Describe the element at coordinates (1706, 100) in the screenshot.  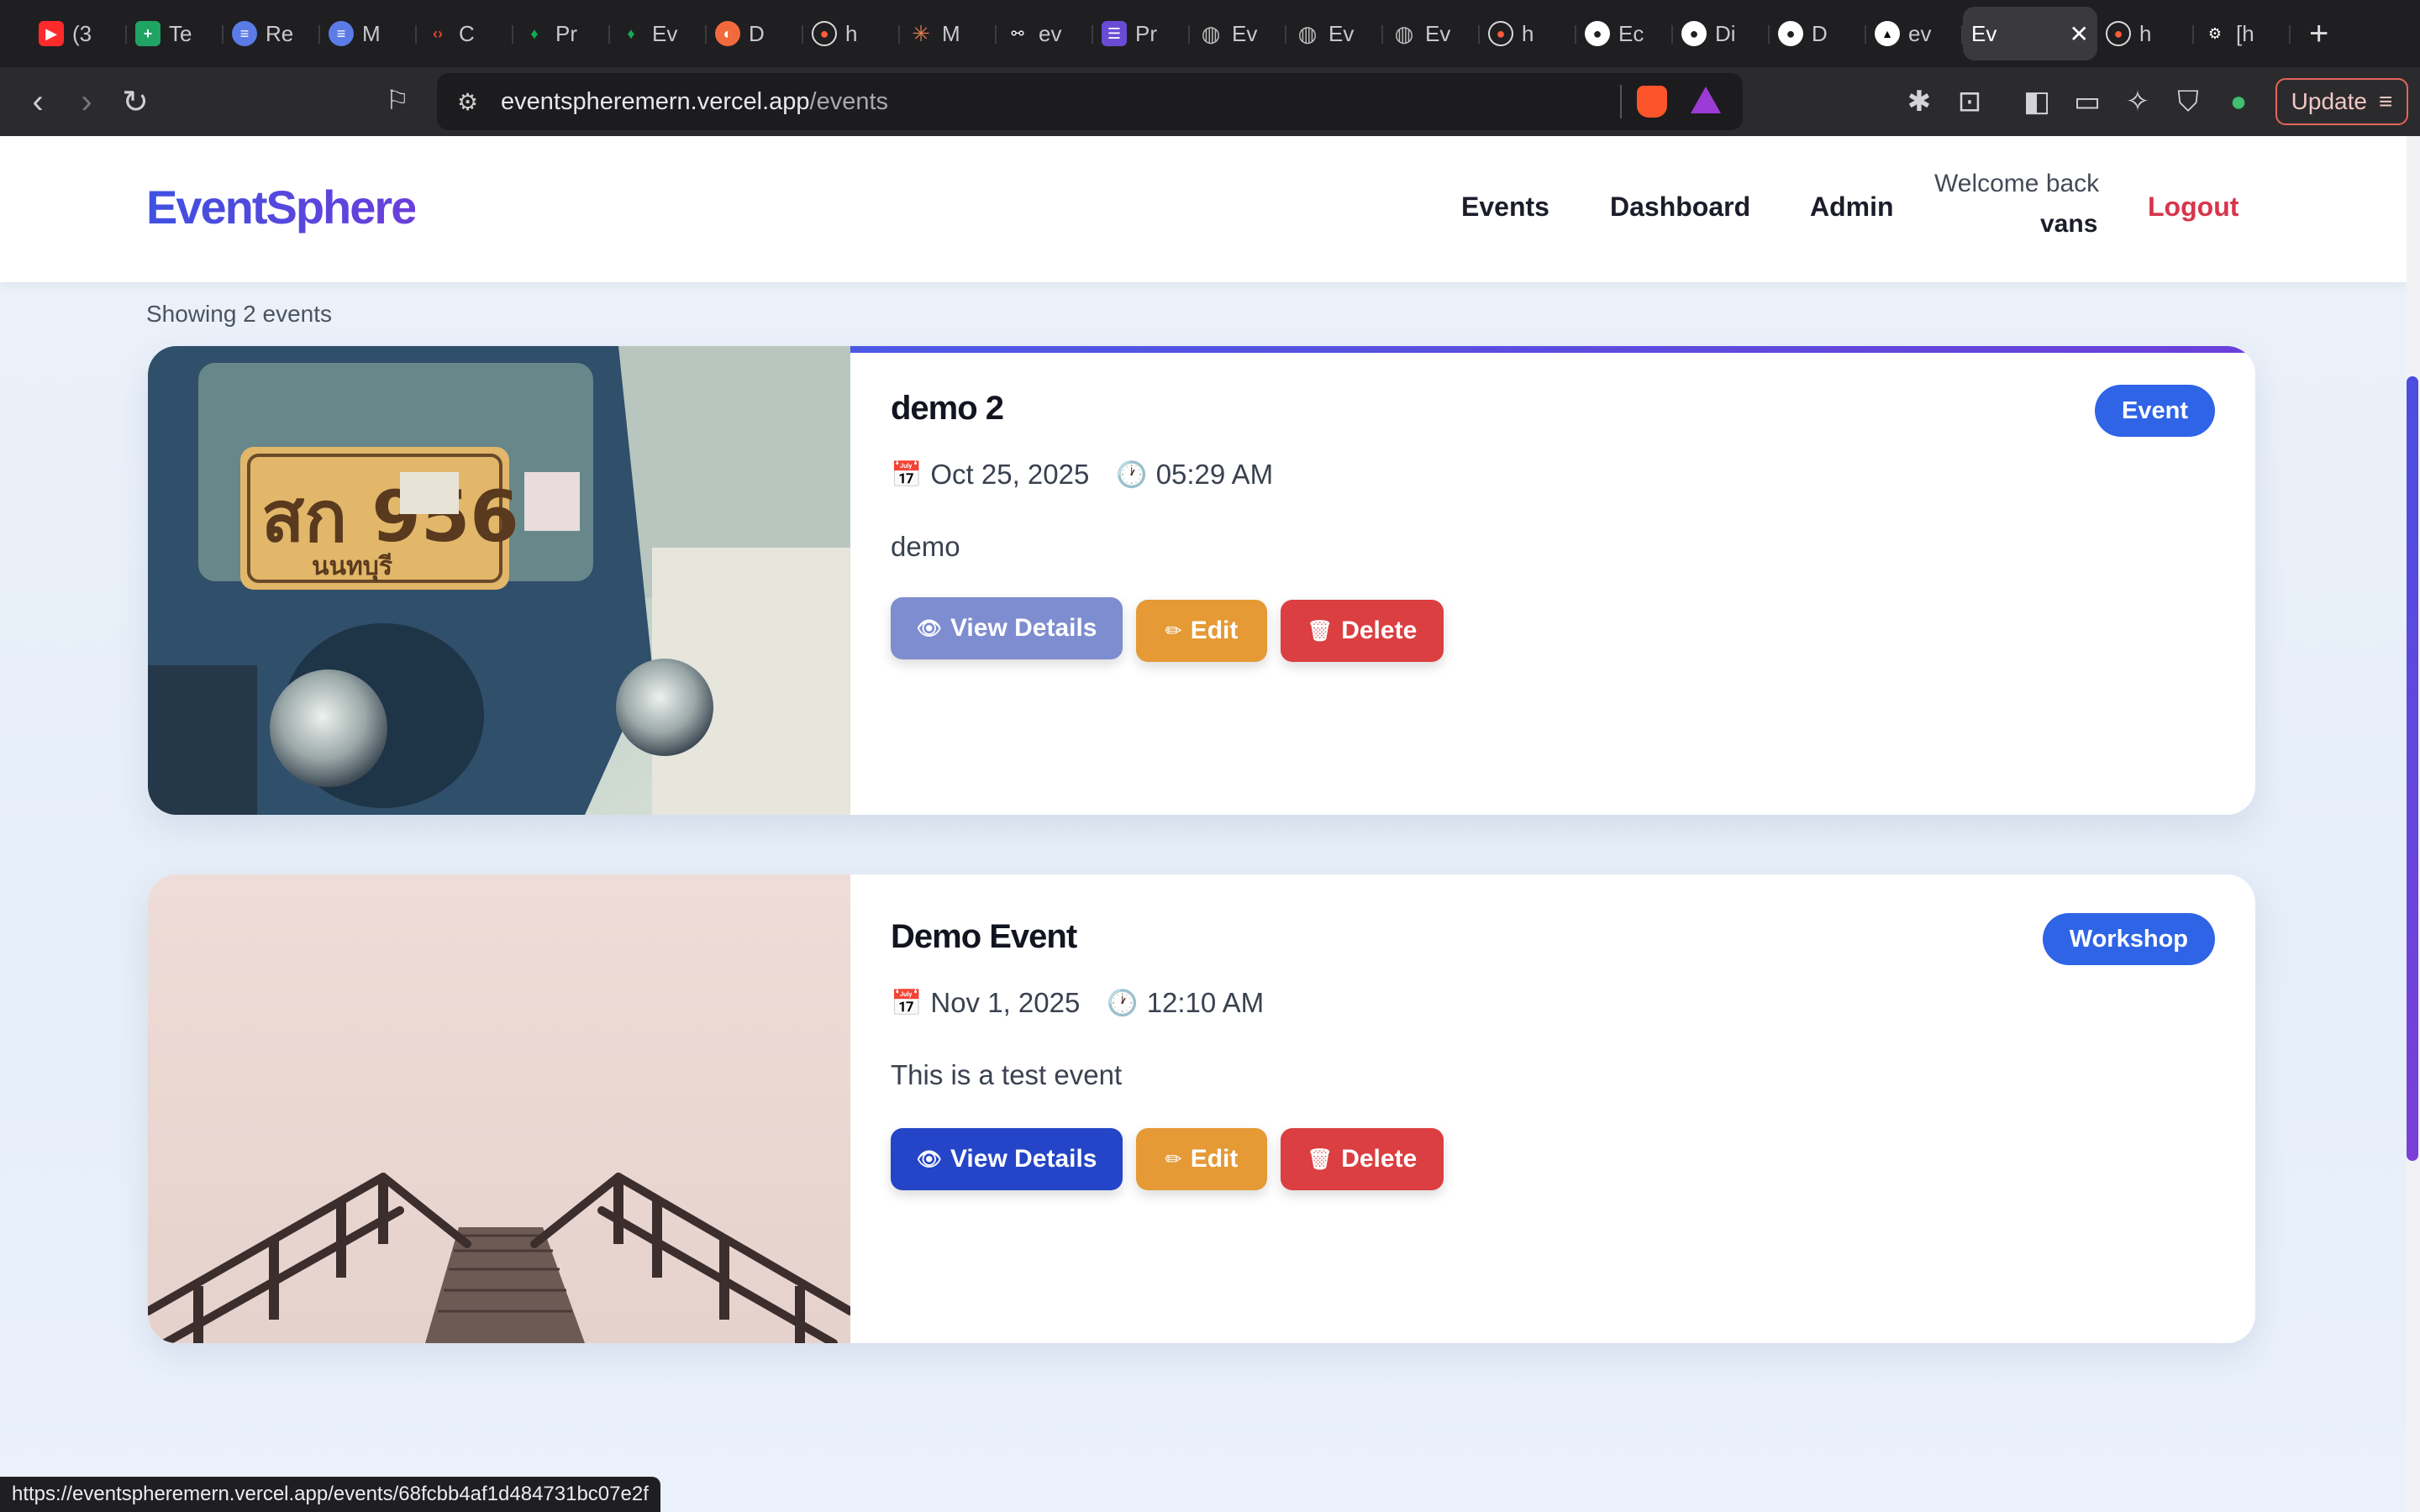
I see `brave-rewards-icon` at that location.